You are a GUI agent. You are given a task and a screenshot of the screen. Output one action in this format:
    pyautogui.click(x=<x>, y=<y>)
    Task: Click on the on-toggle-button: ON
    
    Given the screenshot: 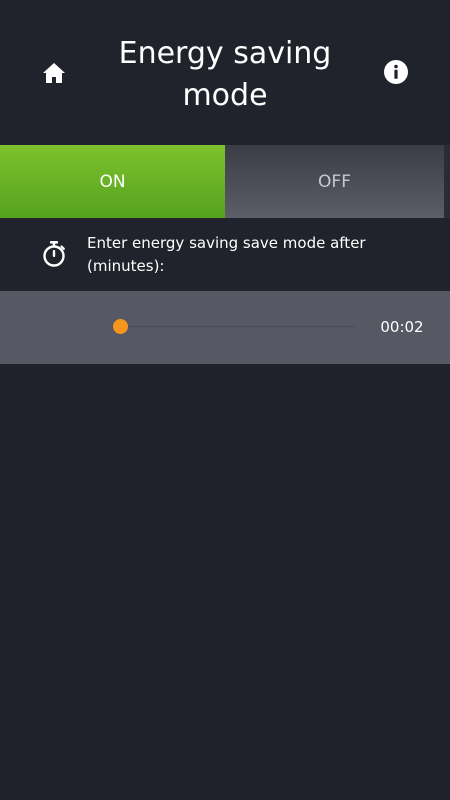 What is the action you would take?
    pyautogui.click(x=112, y=181)
    